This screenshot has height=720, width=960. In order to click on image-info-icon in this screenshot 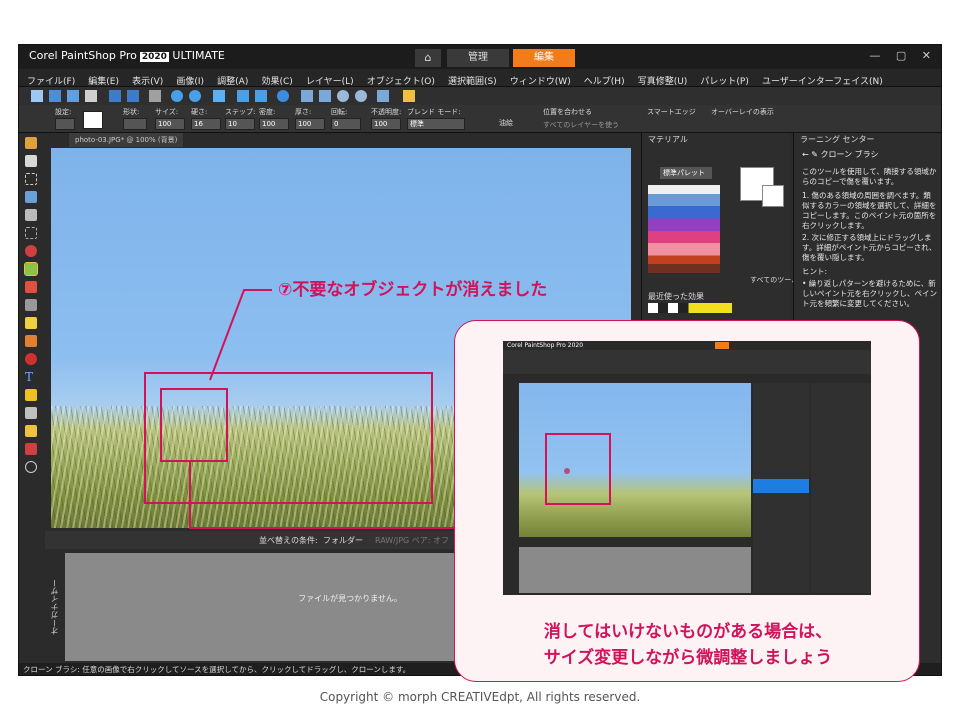, I will do `click(307, 96)`.